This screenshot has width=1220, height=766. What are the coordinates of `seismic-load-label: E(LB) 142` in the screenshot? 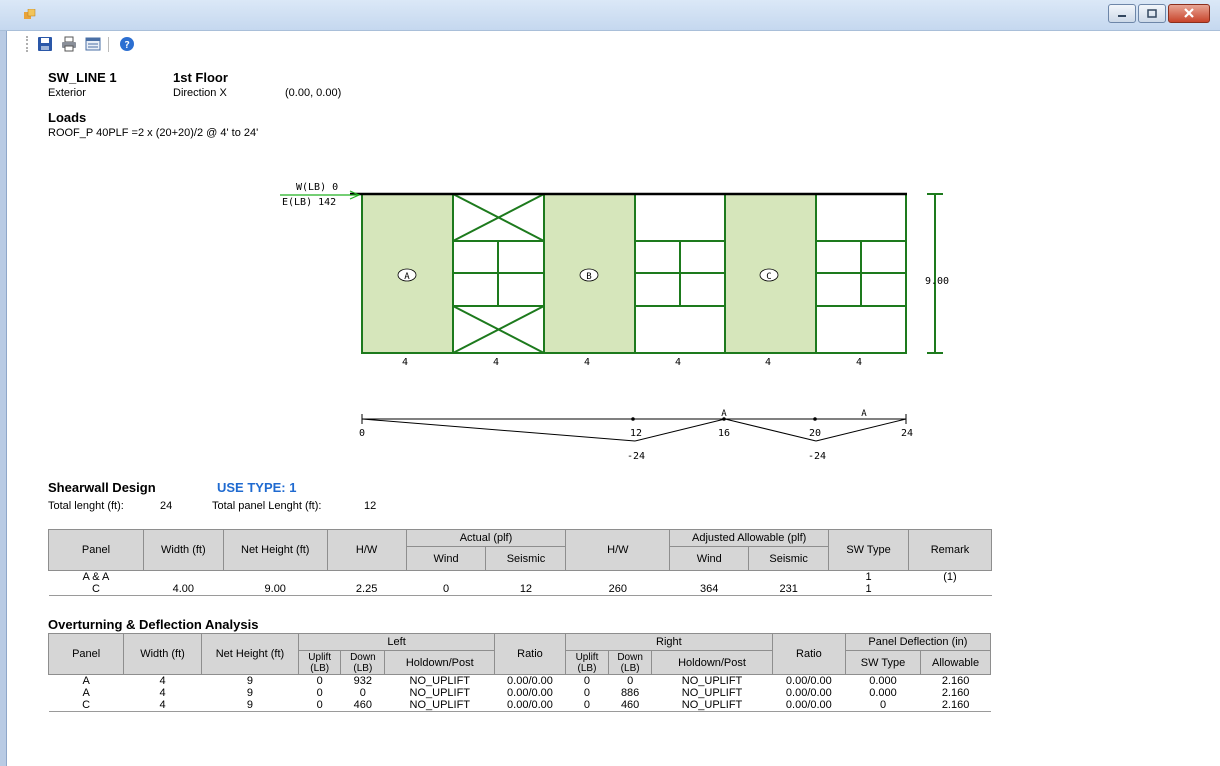 It's located at (309, 202).